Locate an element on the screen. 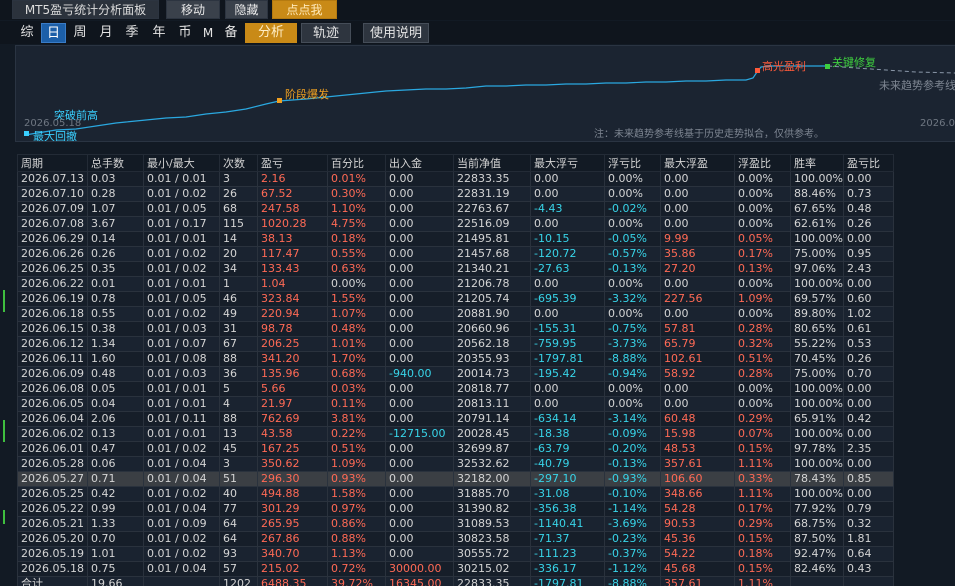 Image resolution: width=955 pixels, height=586 pixels. cell-max-float-loss: -18.38 is located at coordinates (567, 434).